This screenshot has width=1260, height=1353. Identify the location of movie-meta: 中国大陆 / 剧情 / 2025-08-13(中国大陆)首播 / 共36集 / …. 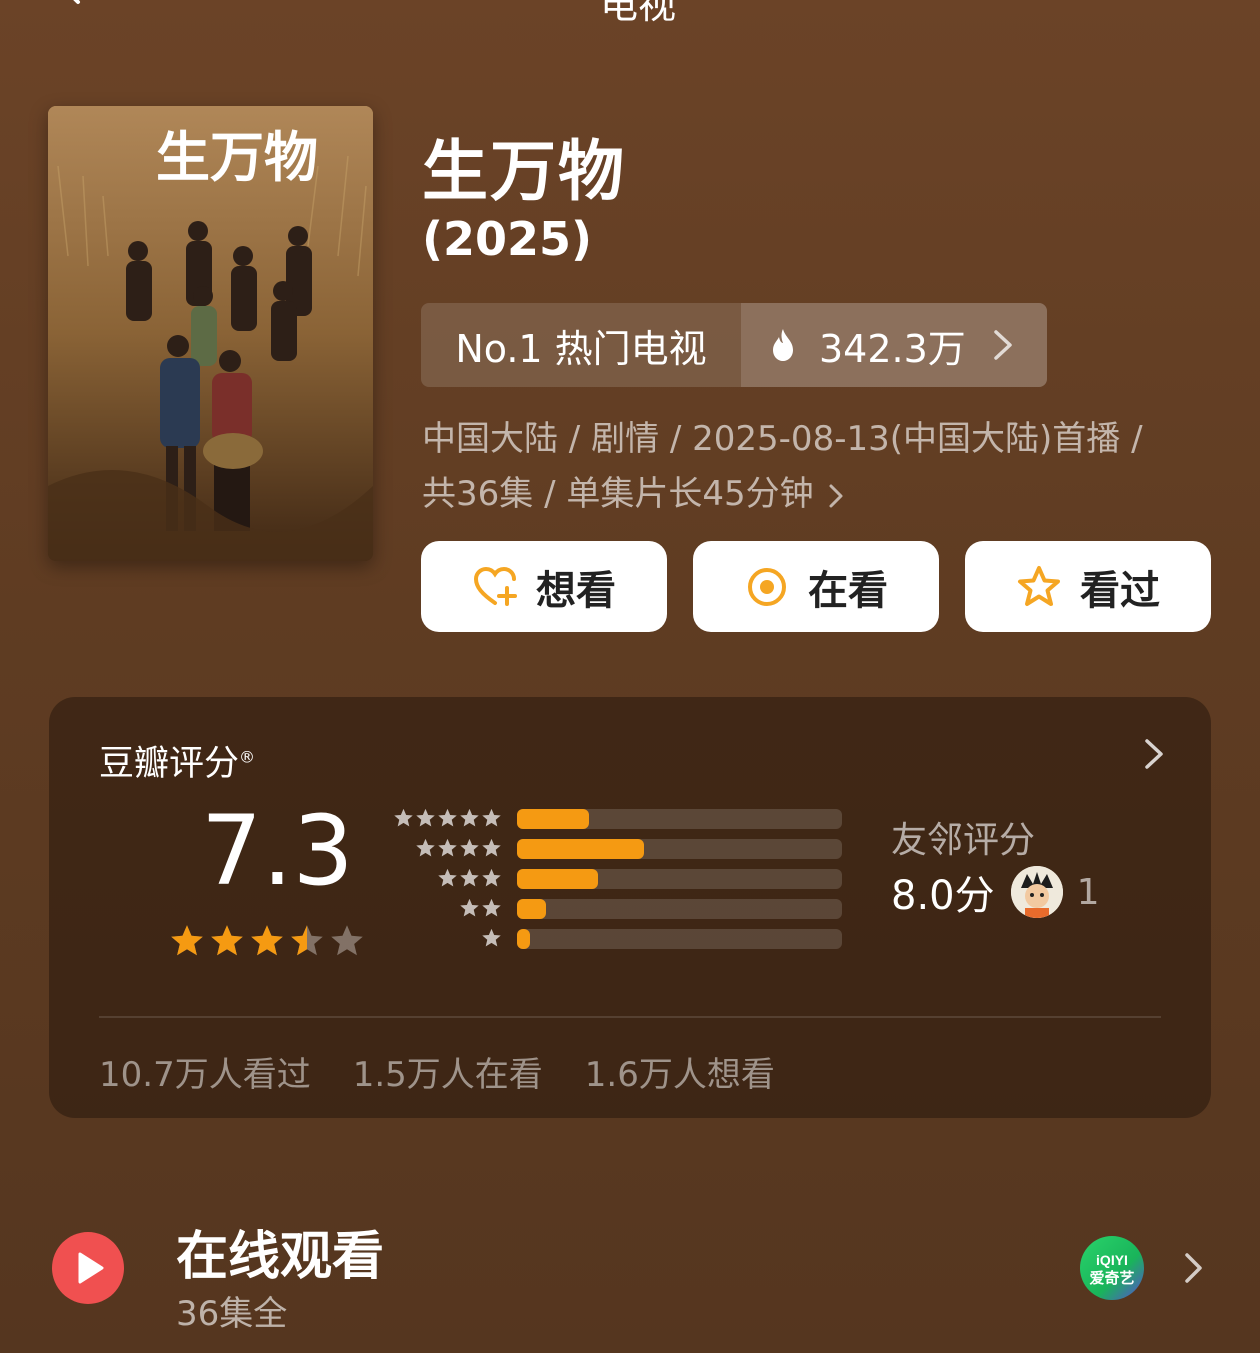
(817, 467).